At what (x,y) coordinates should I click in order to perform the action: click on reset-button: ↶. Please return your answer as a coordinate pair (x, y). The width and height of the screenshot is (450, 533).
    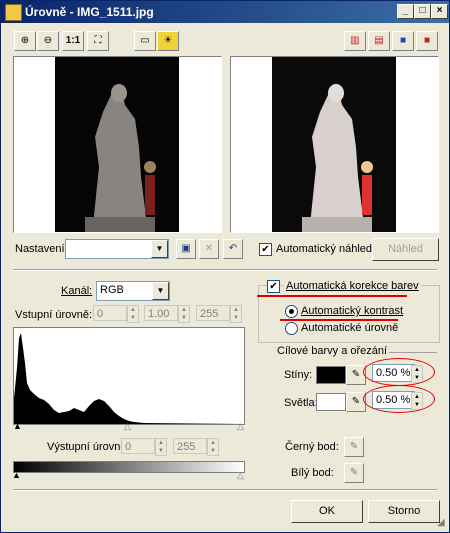
    Looking at the image, I should click on (233, 249).